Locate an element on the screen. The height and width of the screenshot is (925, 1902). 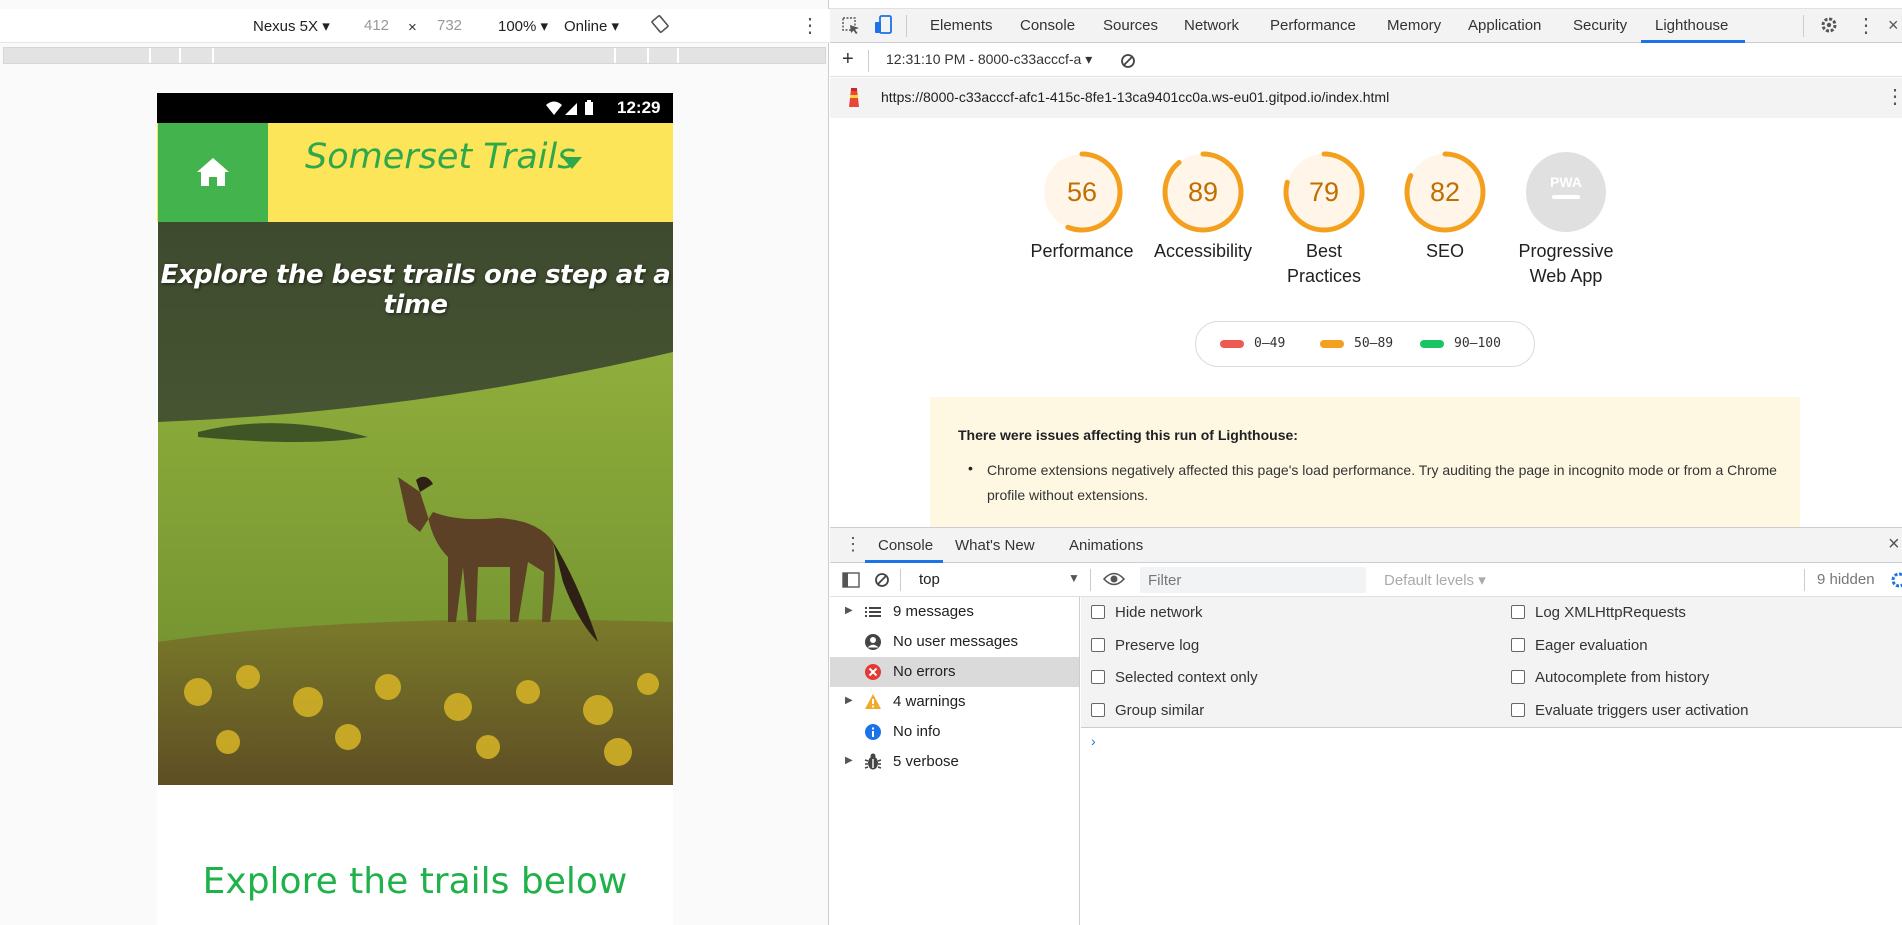
trails-heading: Explore the trails below is located at coordinates (415, 881).